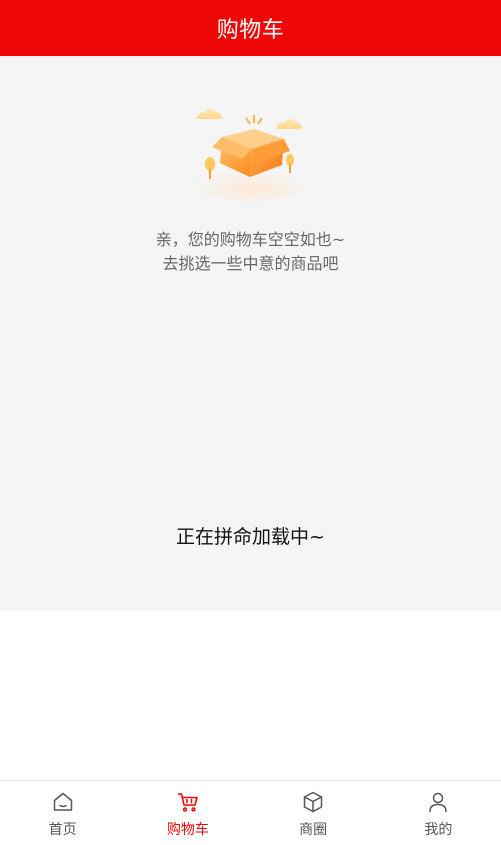 This screenshot has height=845, width=501. I want to click on tab-cart: 购物车, so click(187, 813).